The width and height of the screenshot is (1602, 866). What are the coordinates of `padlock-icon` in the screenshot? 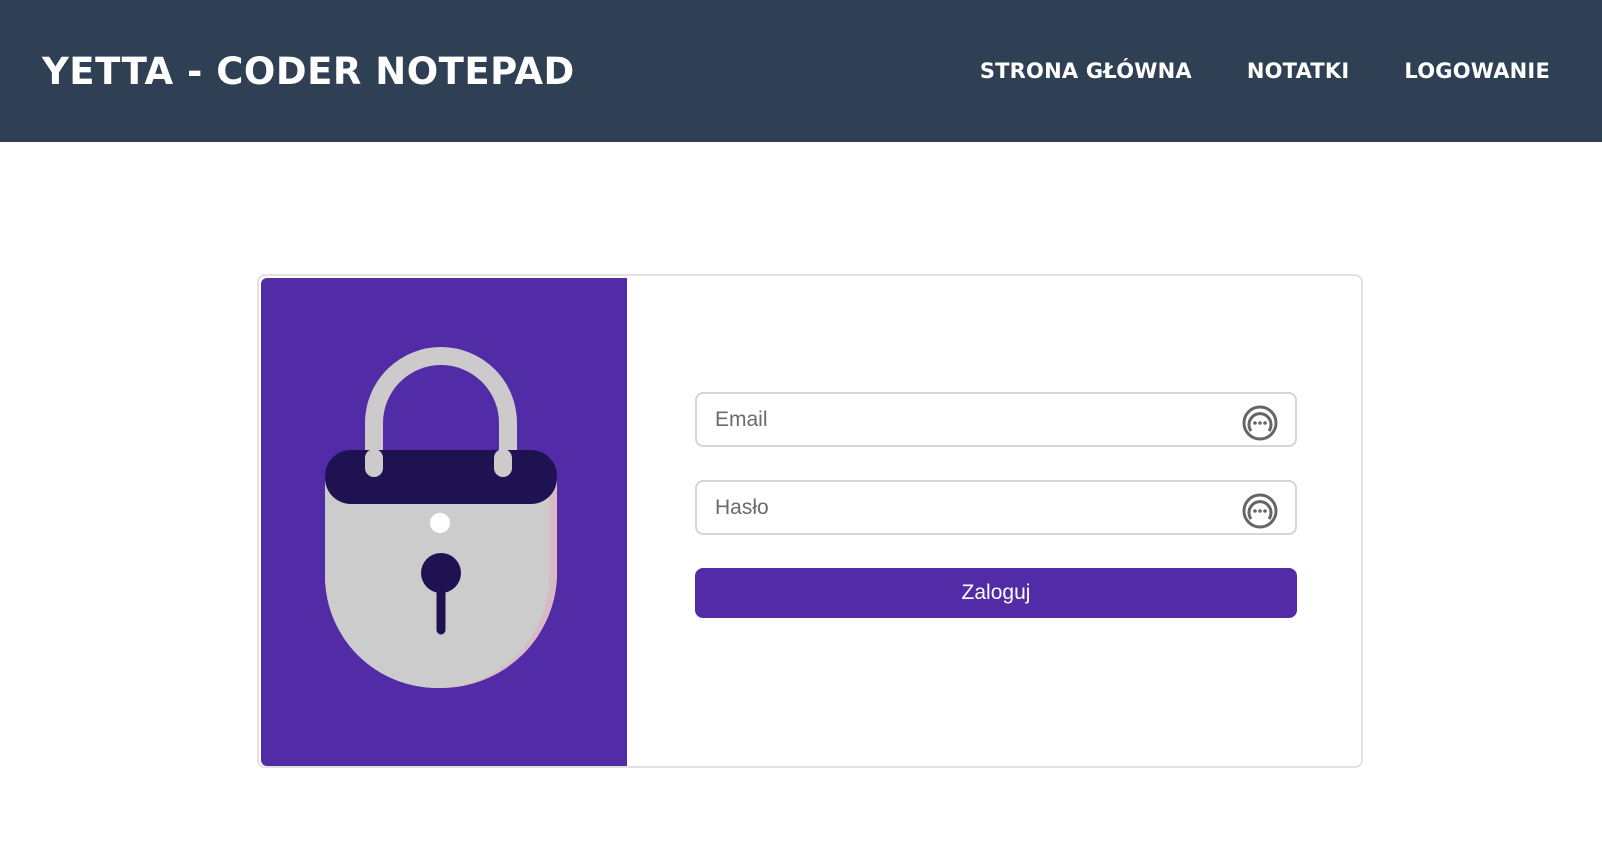 It's located at (441, 518).